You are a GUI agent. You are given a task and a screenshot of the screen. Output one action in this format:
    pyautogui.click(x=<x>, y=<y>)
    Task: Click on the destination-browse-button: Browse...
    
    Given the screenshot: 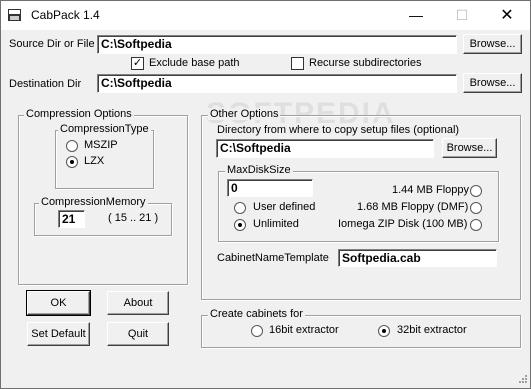 What is the action you would take?
    pyautogui.click(x=492, y=83)
    